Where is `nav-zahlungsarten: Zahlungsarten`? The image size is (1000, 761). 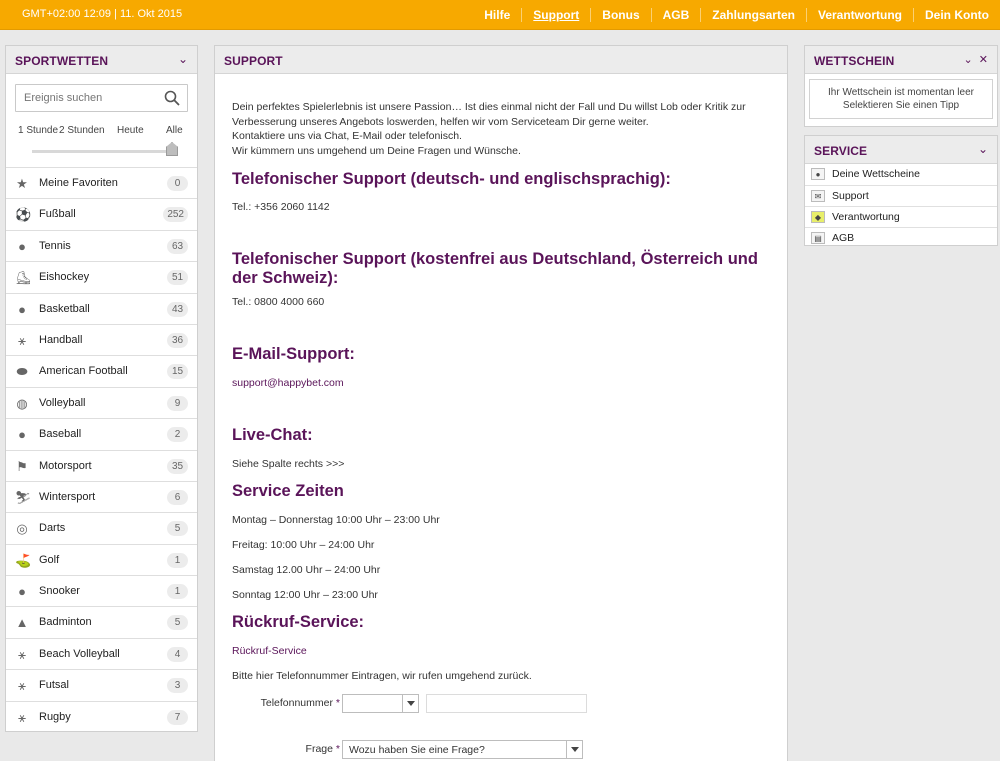 nav-zahlungsarten: Zahlungsarten is located at coordinates (753, 15).